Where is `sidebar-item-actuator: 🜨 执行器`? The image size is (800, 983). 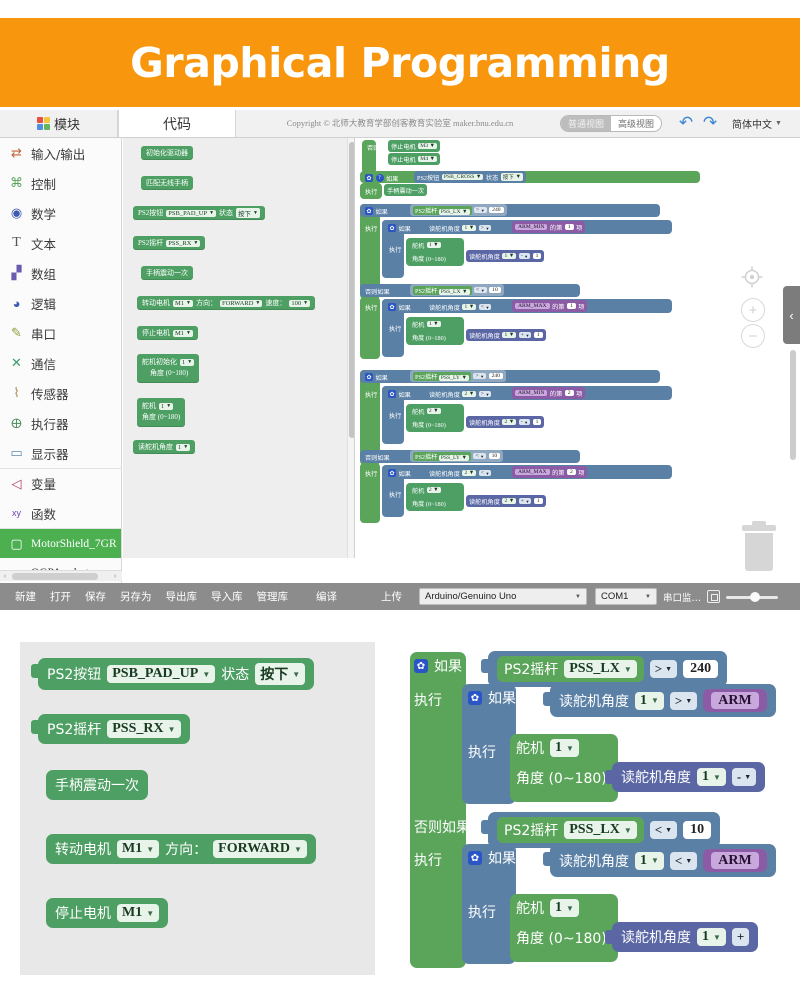 sidebar-item-actuator: 🜨 执行器 is located at coordinates (60, 423).